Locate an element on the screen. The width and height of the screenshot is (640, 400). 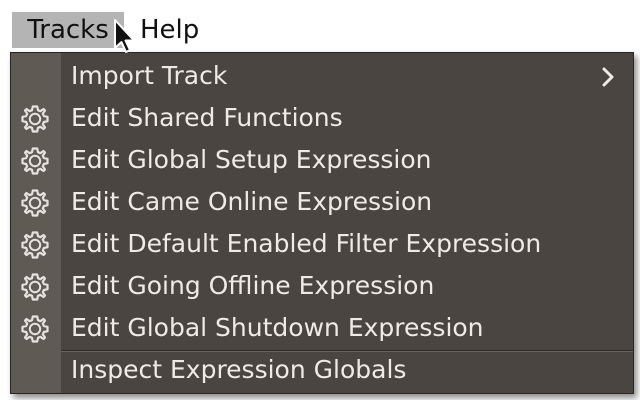
menu-item-edit-came-online-expression: Edit Came Online Expression is located at coordinates (322, 202).